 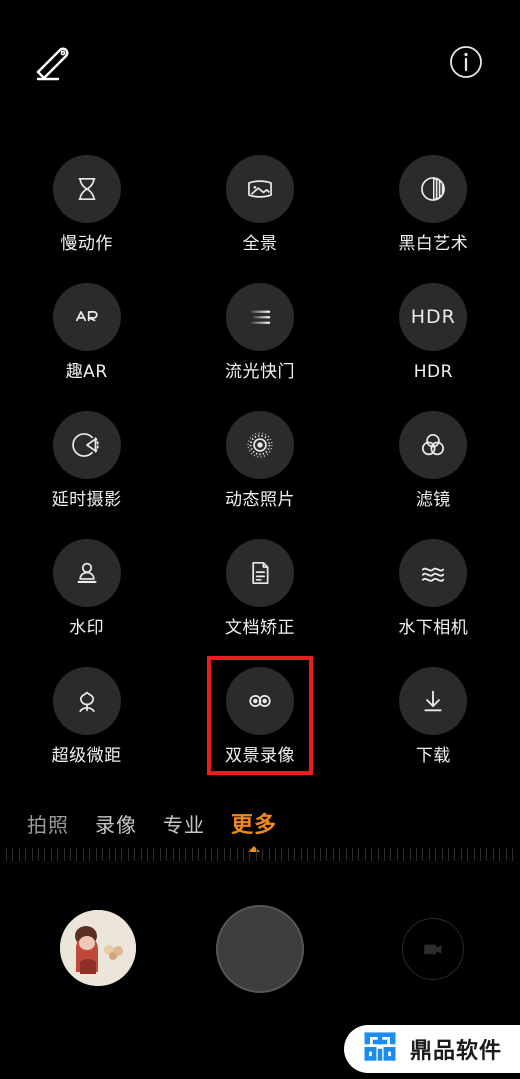 What do you see at coordinates (259, 500) in the screenshot?
I see `mode-label: 动态照片` at bounding box center [259, 500].